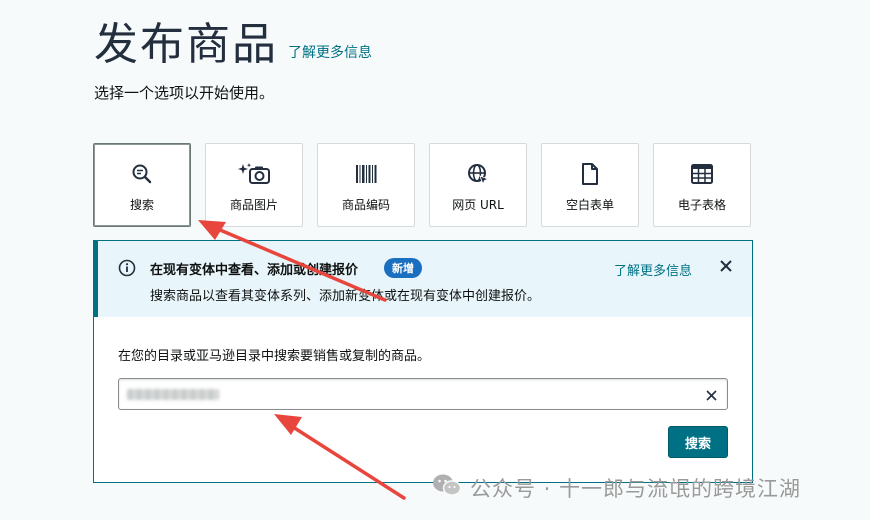 The height and width of the screenshot is (520, 870). I want to click on tile-web-url: 网页 URL, so click(478, 185).